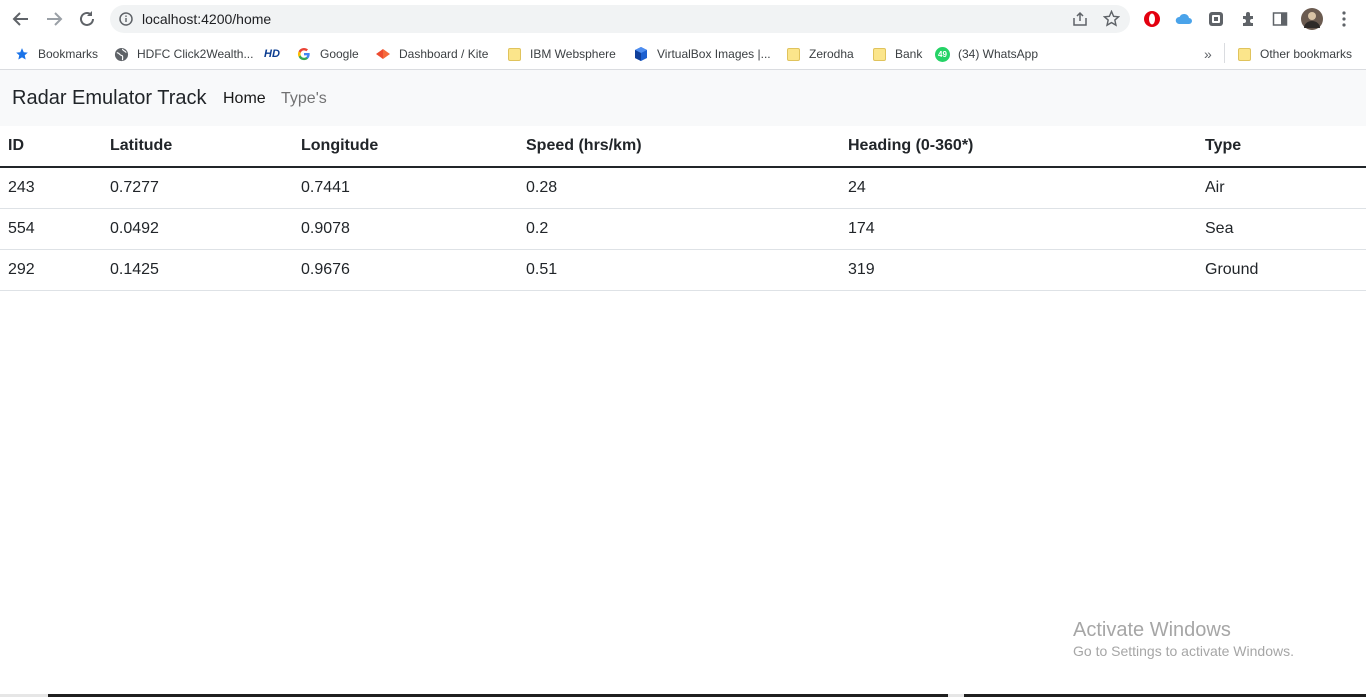 Image resolution: width=1366 pixels, height=697 pixels. Describe the element at coordinates (1216, 19) in the screenshot. I see `screen-capture-extension-icon` at that location.